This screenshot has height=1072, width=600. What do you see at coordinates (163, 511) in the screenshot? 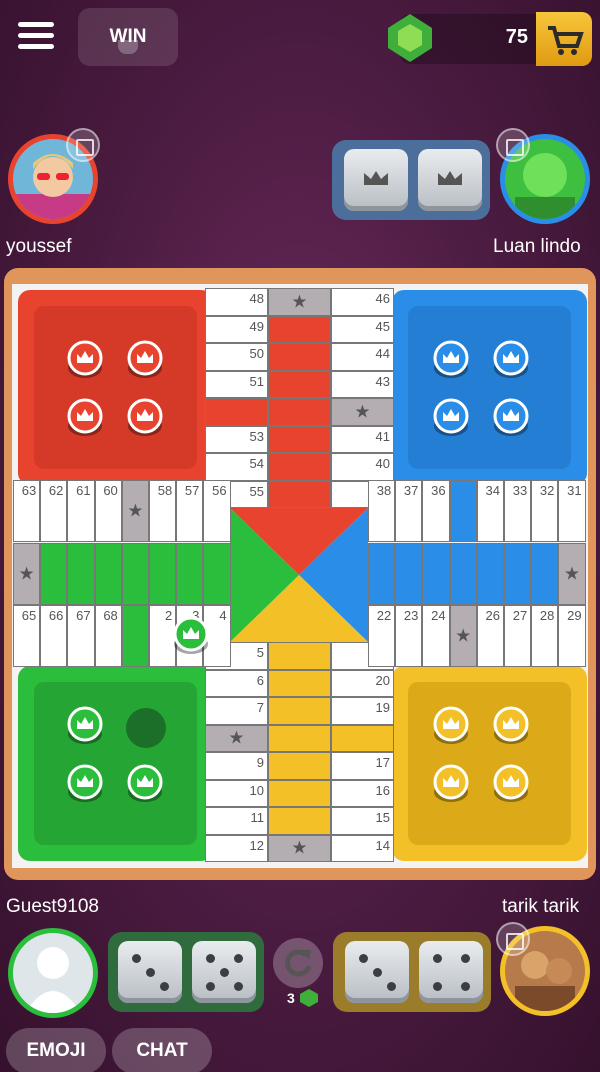
I see `board-cell: 58` at bounding box center [163, 511].